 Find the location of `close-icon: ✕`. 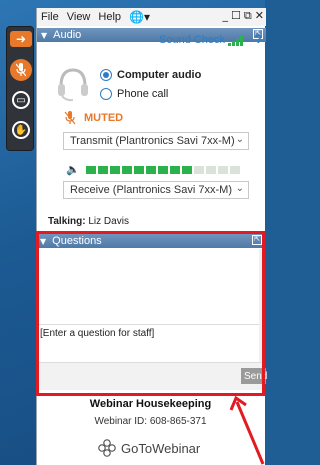

close-icon: ✕ is located at coordinates (259, 16).